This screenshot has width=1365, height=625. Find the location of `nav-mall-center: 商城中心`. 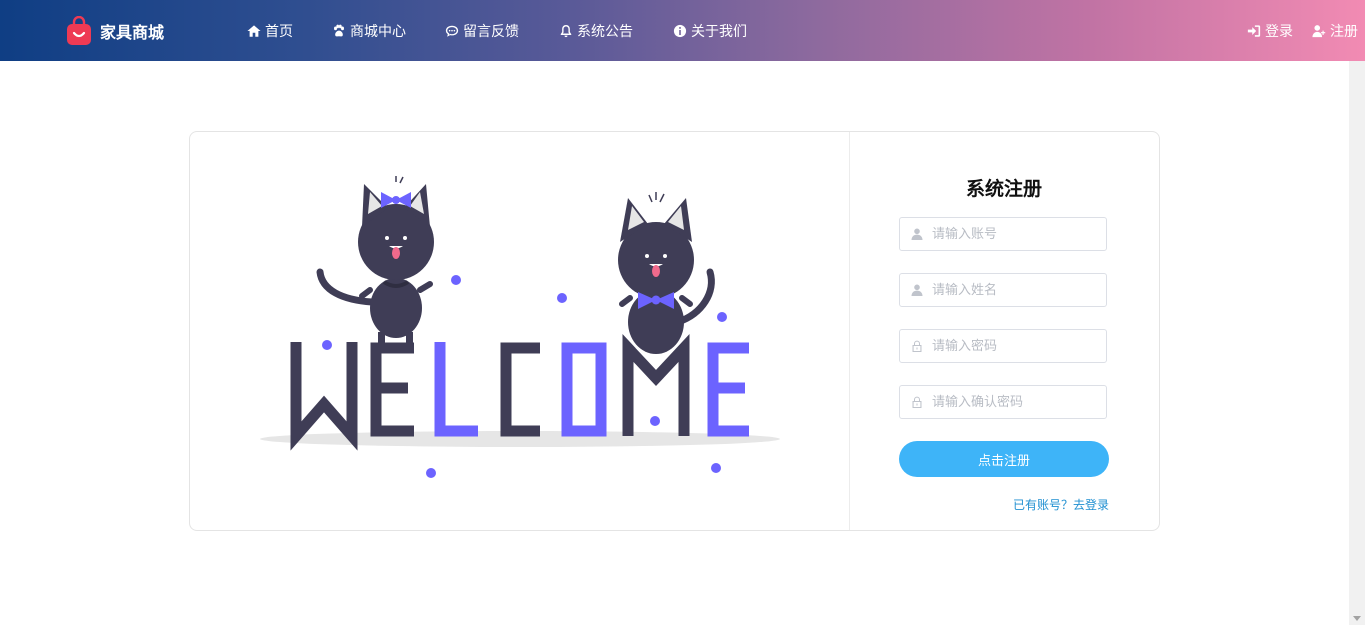

nav-mall-center: 商城中心 is located at coordinates (369, 31).